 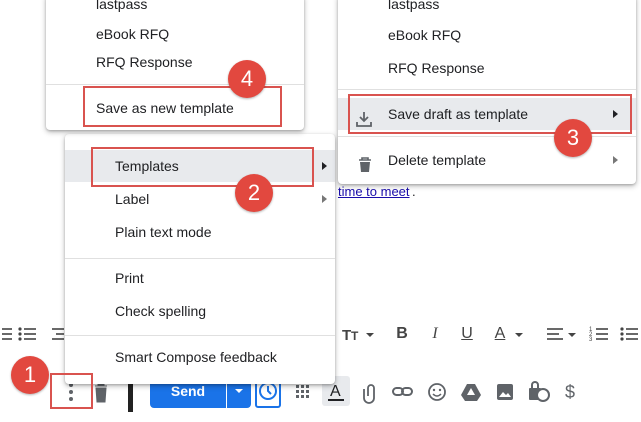 I want to click on menu-item-label: Smart Compose feedback, so click(x=196, y=357).